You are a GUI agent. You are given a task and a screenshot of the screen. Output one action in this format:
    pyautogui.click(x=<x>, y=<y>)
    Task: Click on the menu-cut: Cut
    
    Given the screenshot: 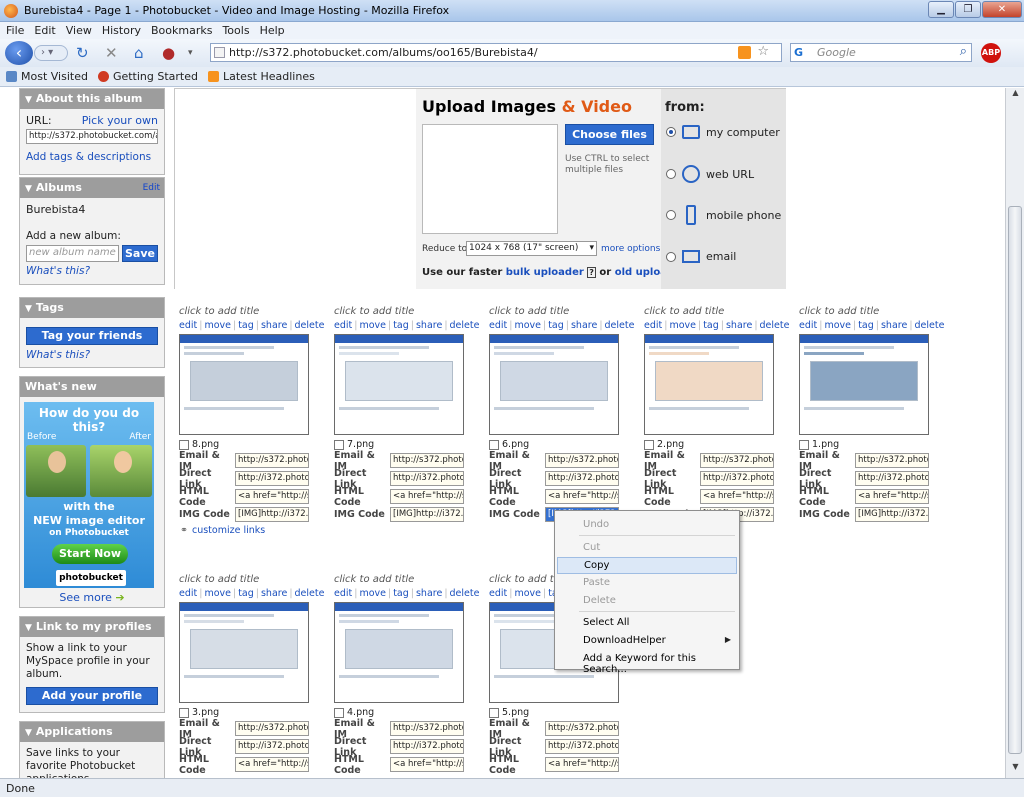 What is the action you would take?
    pyautogui.click(x=647, y=548)
    